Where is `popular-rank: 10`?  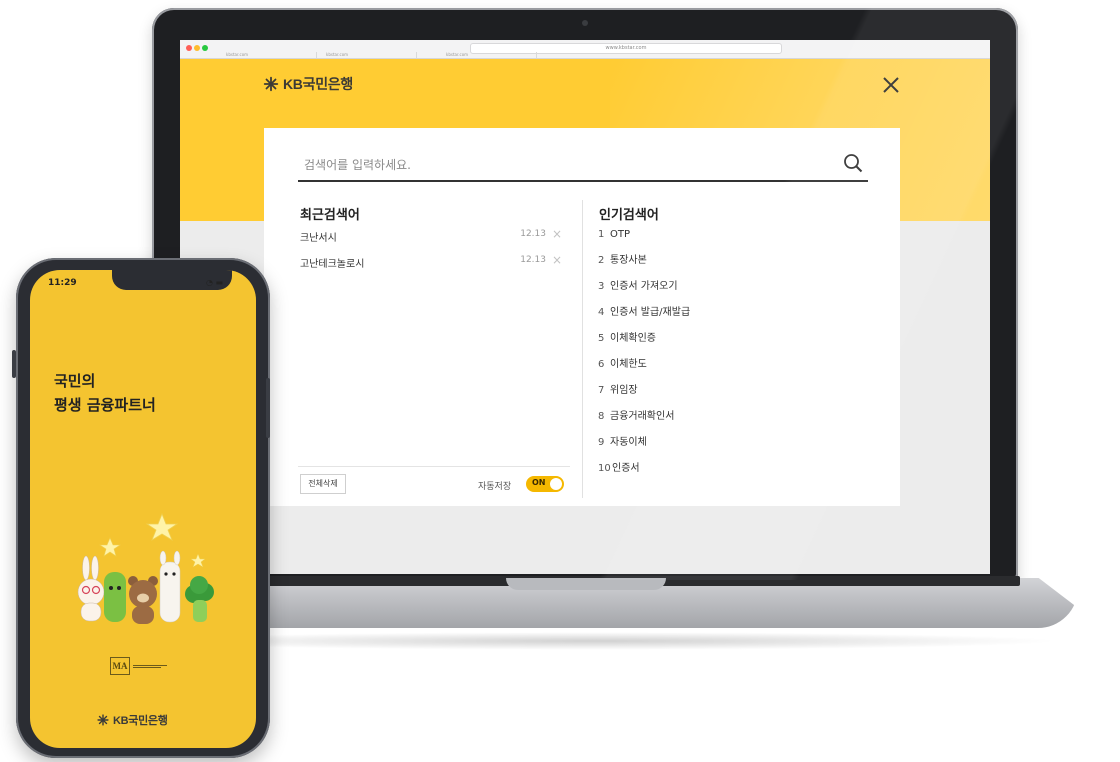 popular-rank: 10 is located at coordinates (604, 468).